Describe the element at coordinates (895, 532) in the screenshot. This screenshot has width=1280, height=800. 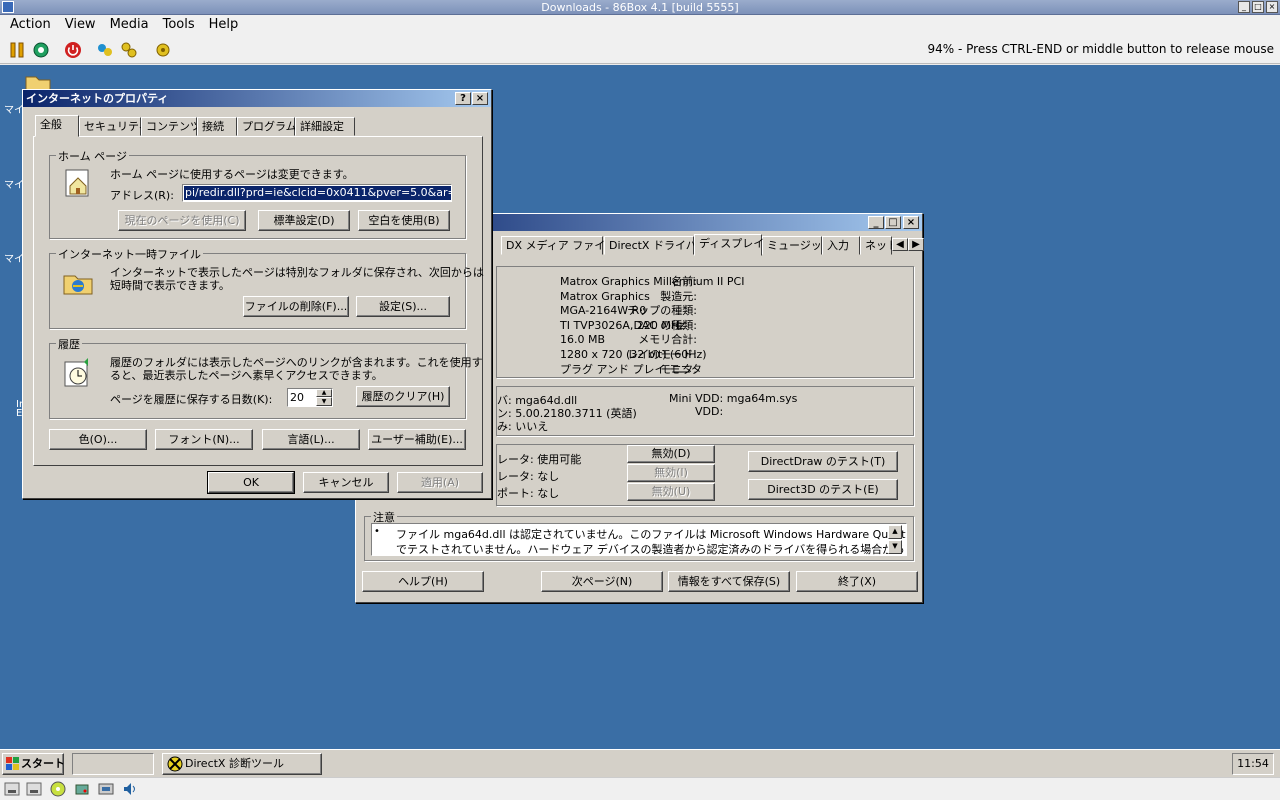
I see `scroll-up-icon: ▲` at that location.